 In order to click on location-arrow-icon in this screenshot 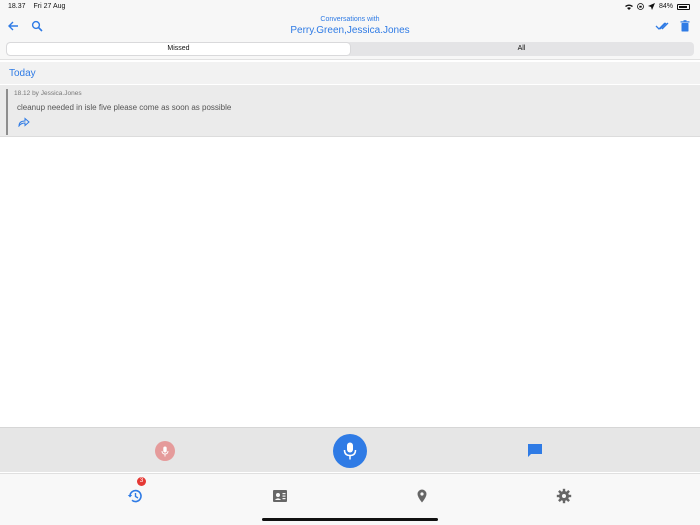, I will do `click(651, 6)`.